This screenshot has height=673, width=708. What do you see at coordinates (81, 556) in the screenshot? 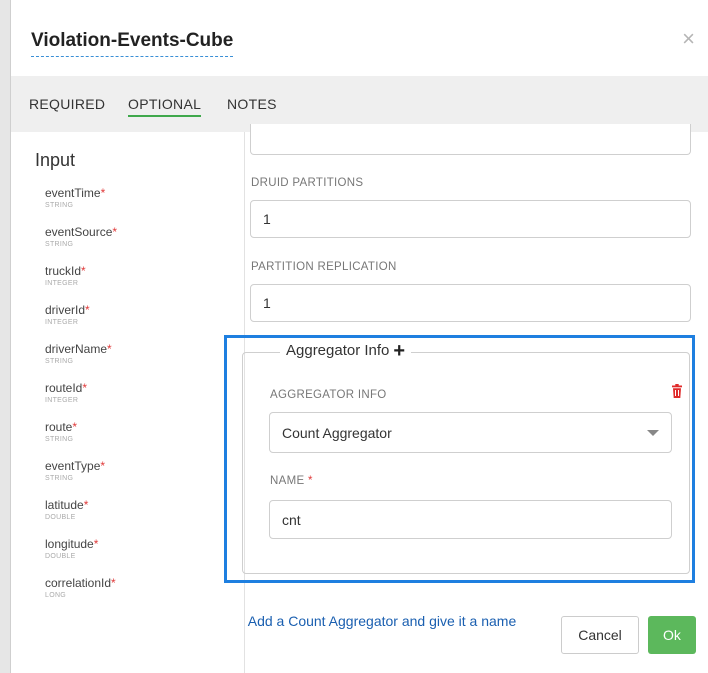
I see `input-field-item: longitude* DOUBLE` at bounding box center [81, 556].